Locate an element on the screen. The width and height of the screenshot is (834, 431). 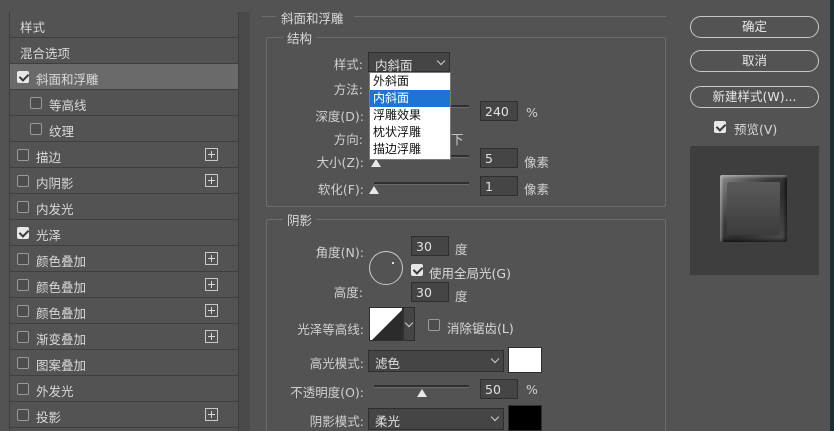
style-list-label: 内发光 is located at coordinates (55, 209).